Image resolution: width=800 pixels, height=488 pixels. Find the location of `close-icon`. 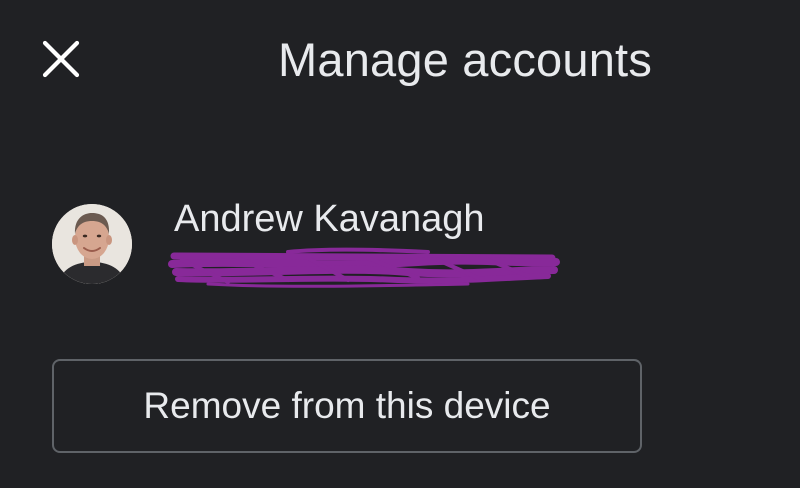

close-icon is located at coordinates (61, 59).